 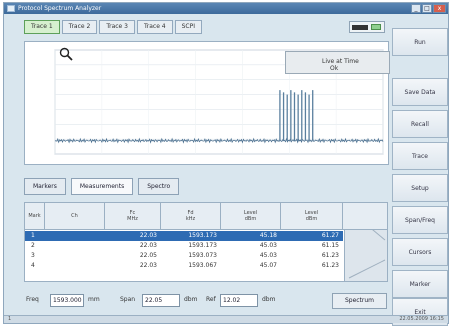 What do you see at coordinates (33, 245) in the screenshot?
I see `table-cell: 2` at bounding box center [33, 245].